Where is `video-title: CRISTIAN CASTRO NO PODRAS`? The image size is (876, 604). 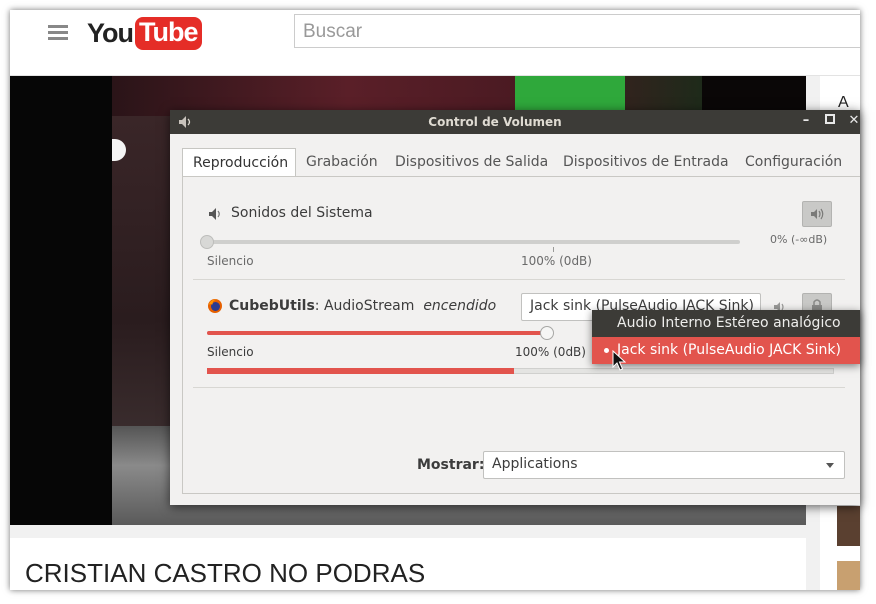
video-title: CRISTIAN CASTRO NO PODRAS is located at coordinates (225, 573).